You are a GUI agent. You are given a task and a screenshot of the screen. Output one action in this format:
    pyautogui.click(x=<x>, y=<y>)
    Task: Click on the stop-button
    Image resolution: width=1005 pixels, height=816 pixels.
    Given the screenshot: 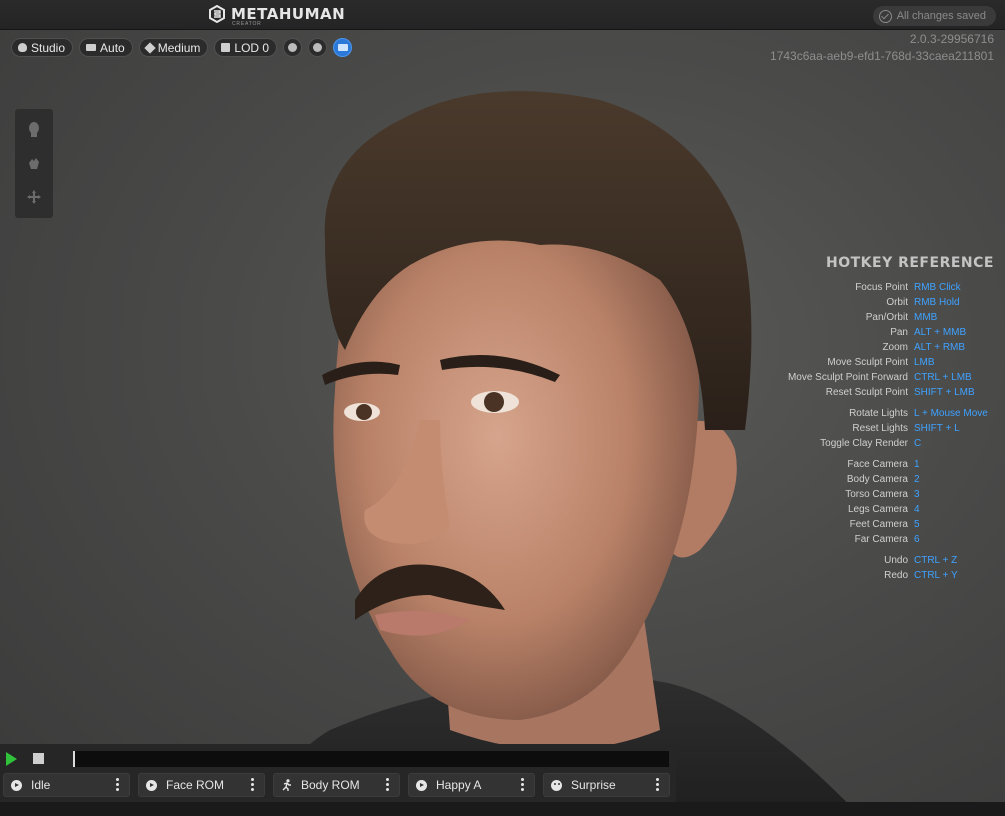 What is the action you would take?
    pyautogui.click(x=38, y=758)
    